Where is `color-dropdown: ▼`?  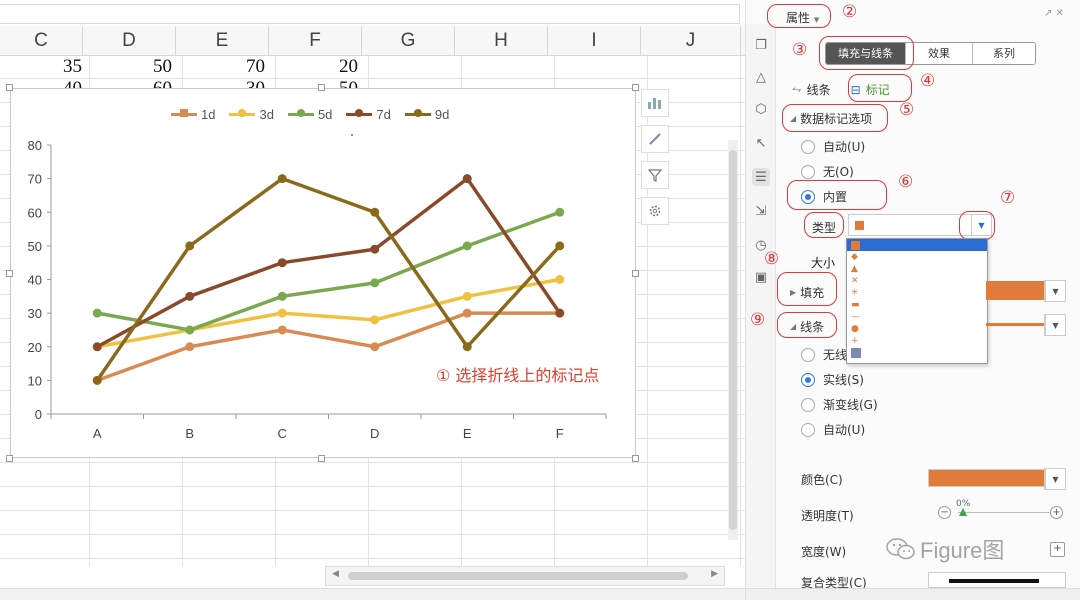 color-dropdown: ▼ is located at coordinates (1055, 479).